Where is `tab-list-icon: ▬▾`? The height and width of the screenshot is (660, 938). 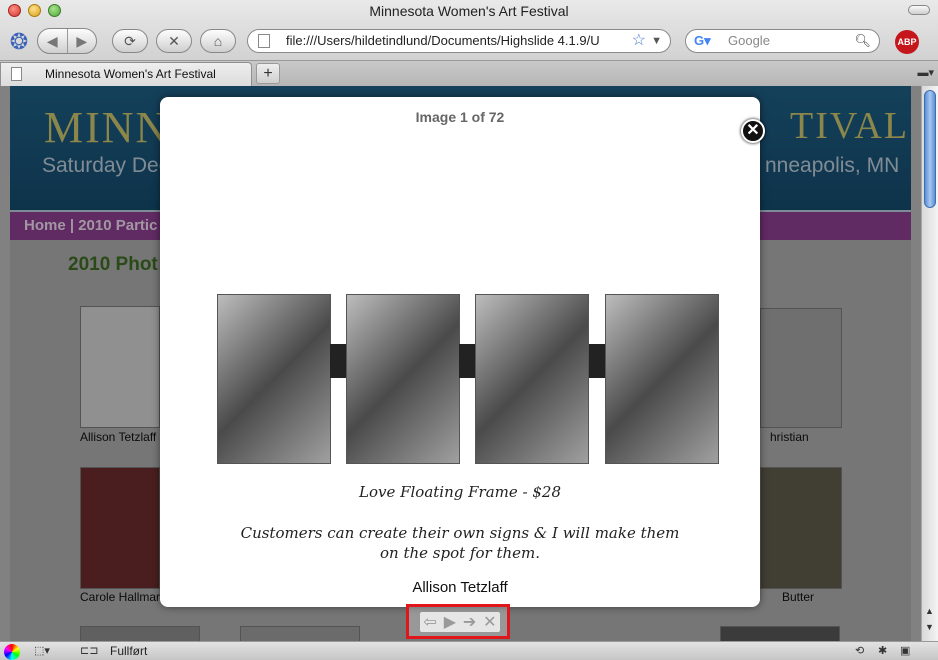
tab-list-icon: ▬▾ is located at coordinates (925, 72).